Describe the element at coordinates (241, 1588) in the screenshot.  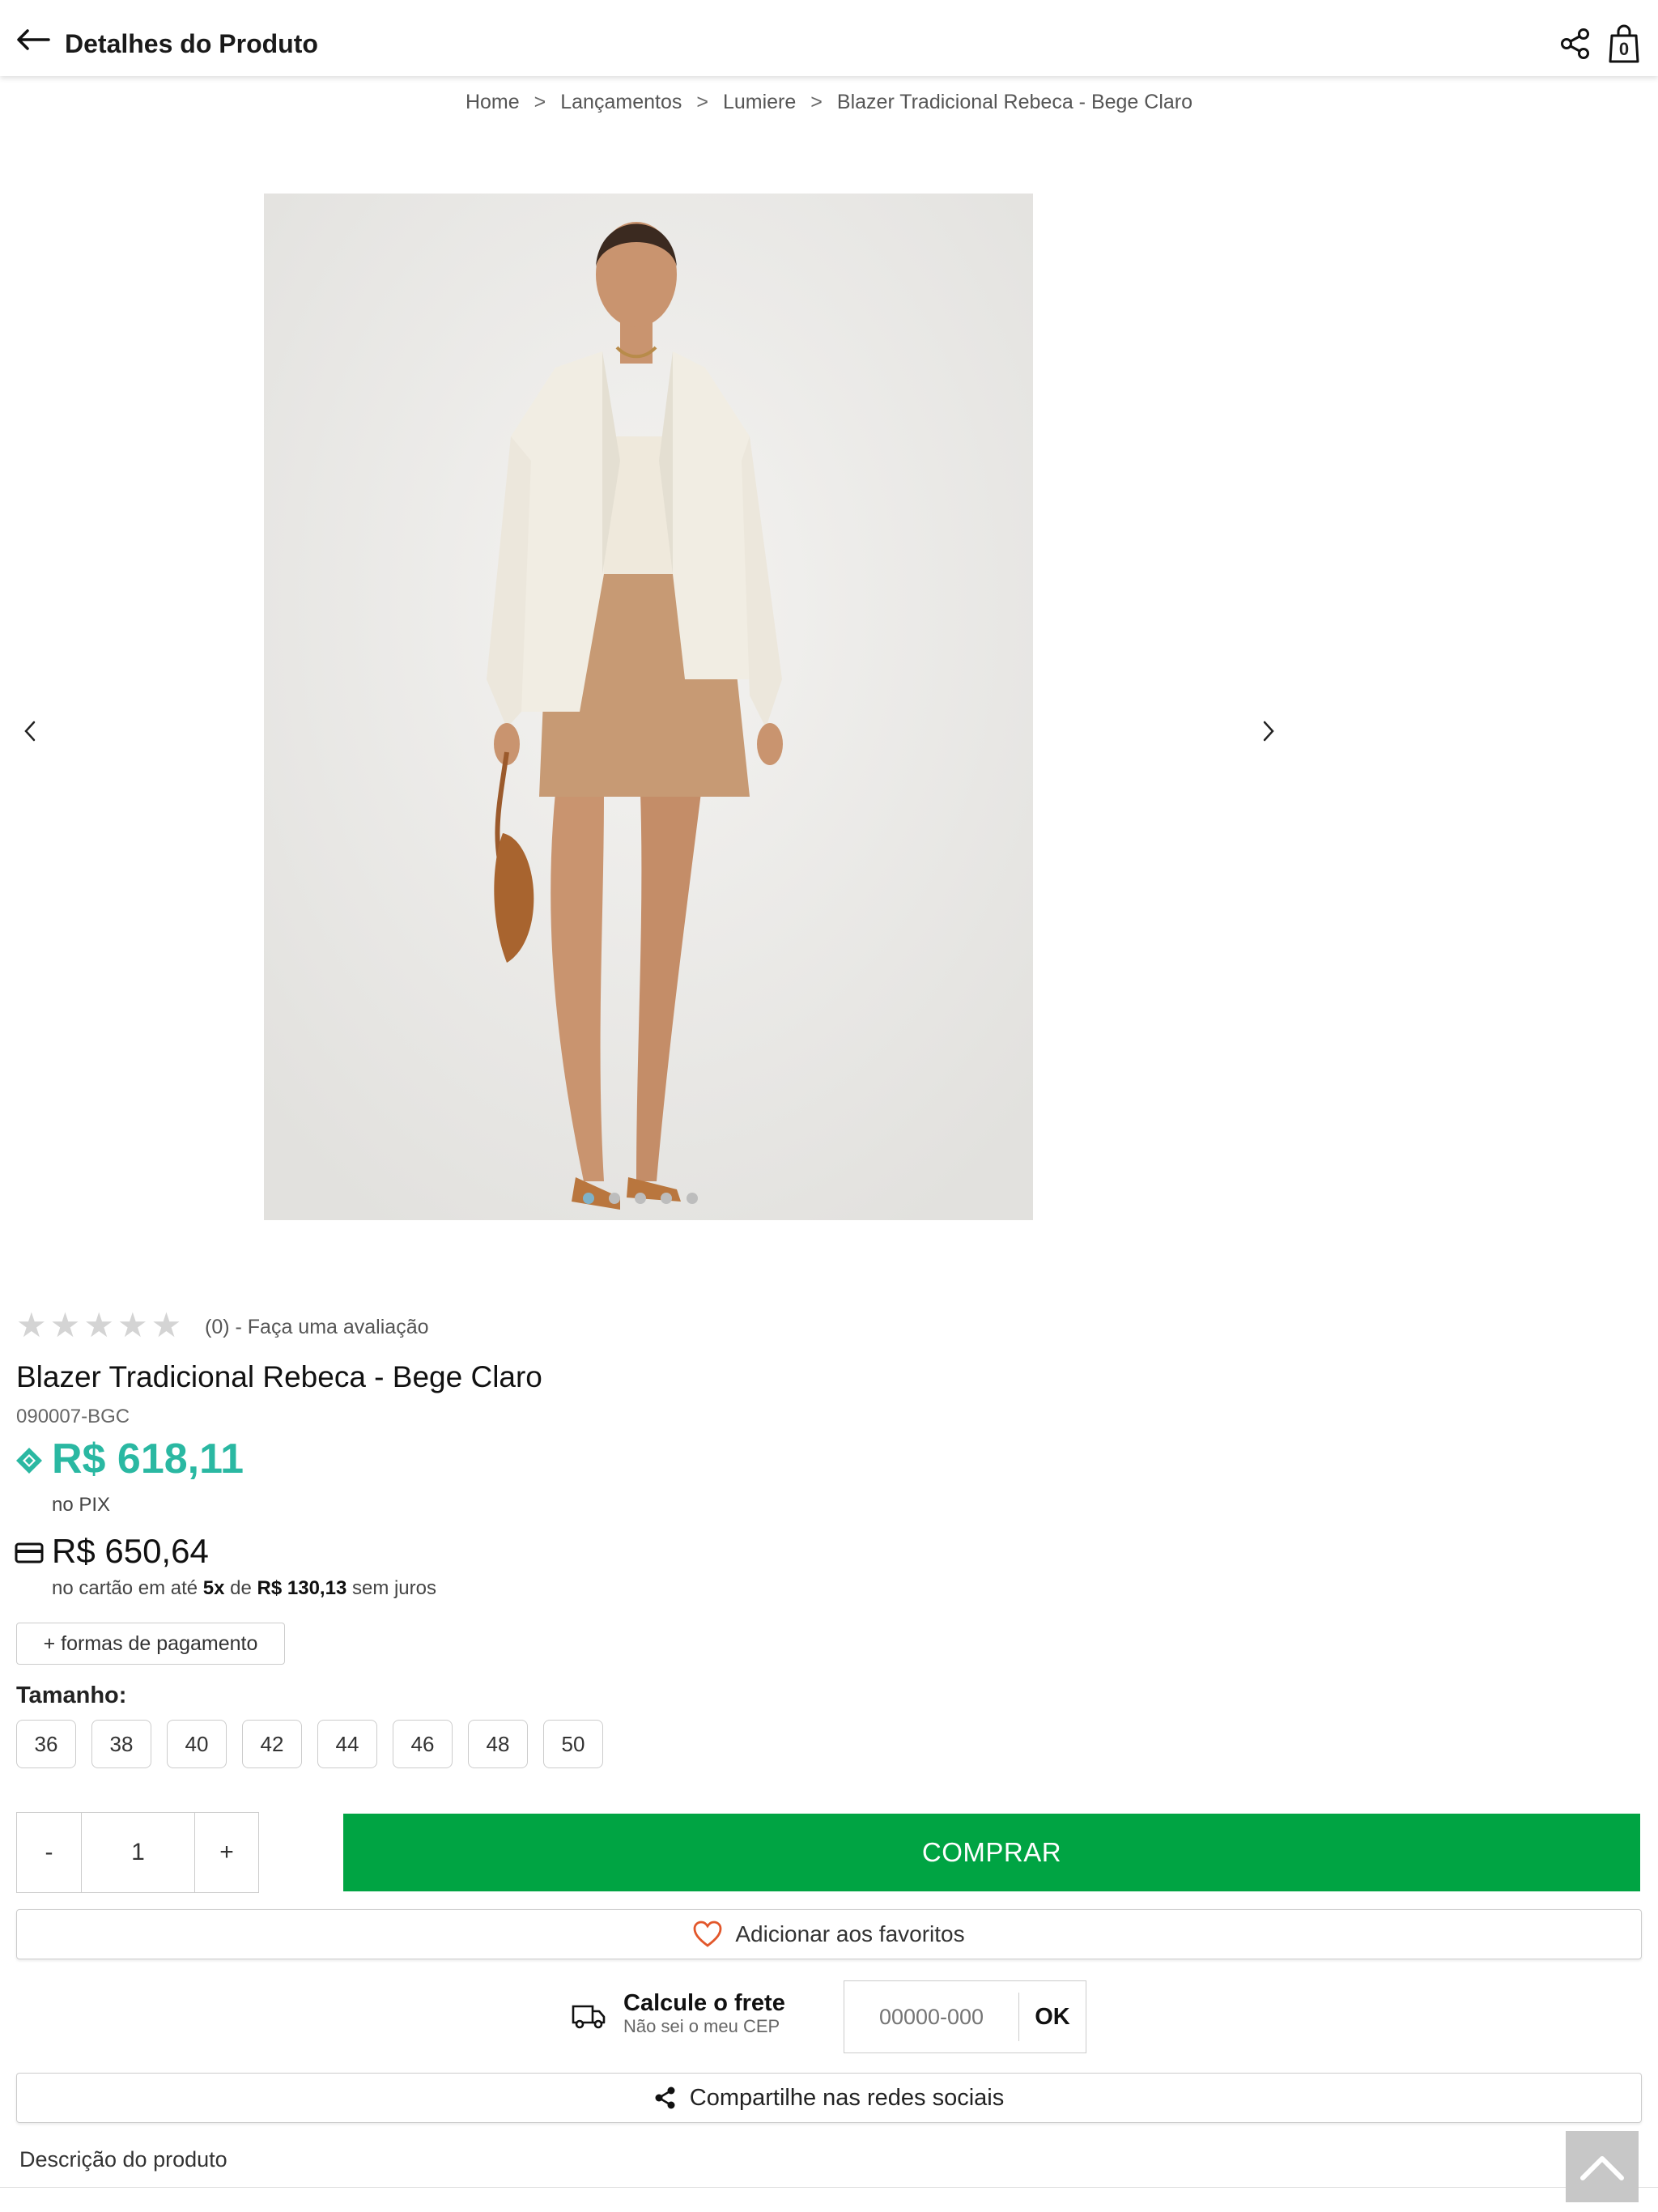
I see `installment-mid: de` at that location.